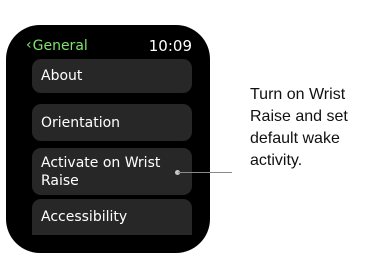 This screenshot has height=255, width=376. What do you see at coordinates (101, 171) in the screenshot?
I see `menu-item-label: Activate on Wrist Raise` at bounding box center [101, 171].